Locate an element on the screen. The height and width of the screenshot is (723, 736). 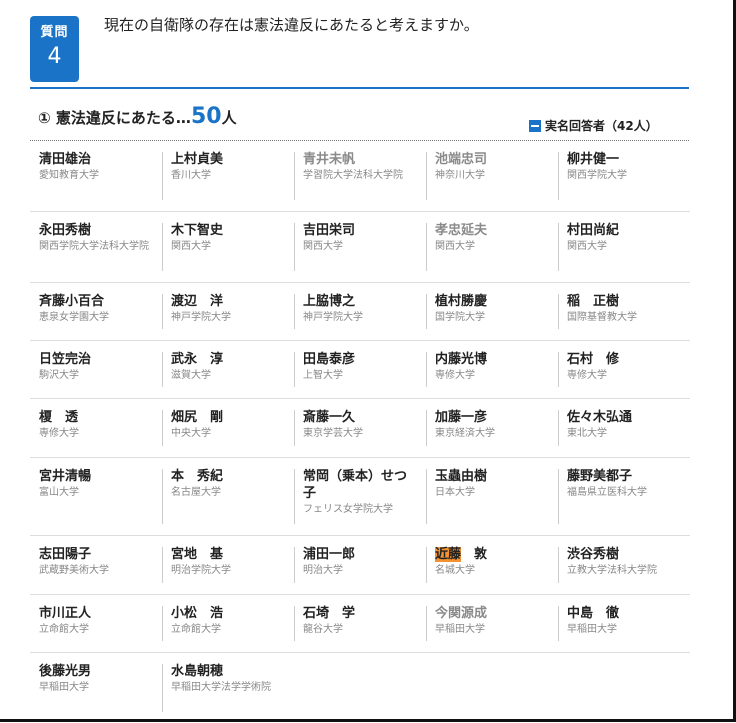
respondent-cell: 上脇博之 神戸学院大学 is located at coordinates (360, 311).